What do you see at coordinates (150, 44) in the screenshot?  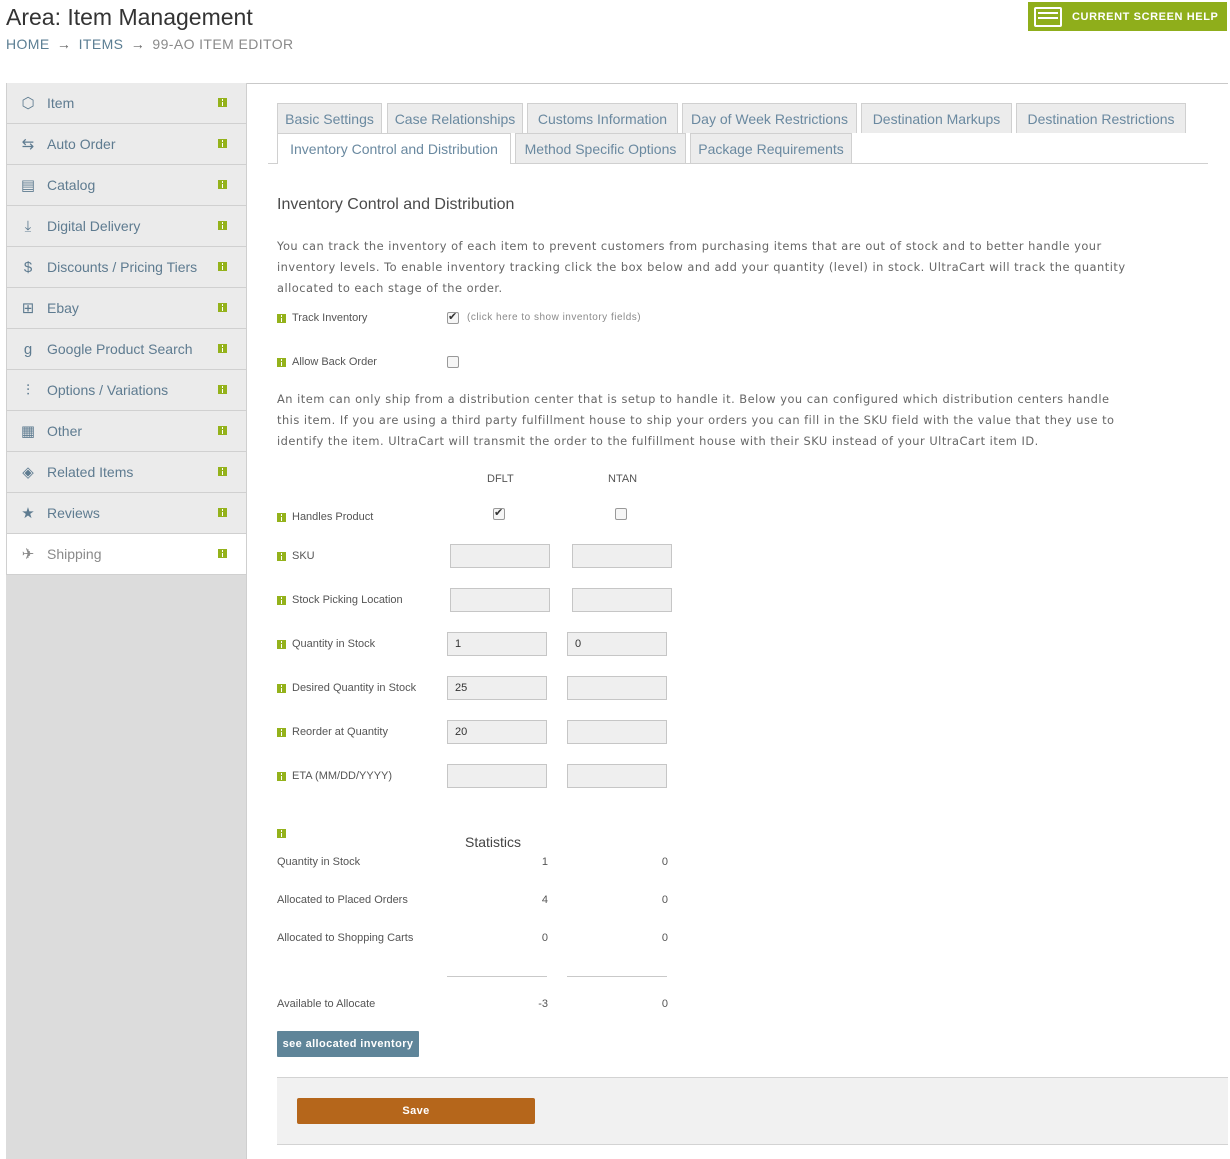 I see `breadcrumb: HOME → ITEMS → 99-AO ITEM EDITOR` at bounding box center [150, 44].